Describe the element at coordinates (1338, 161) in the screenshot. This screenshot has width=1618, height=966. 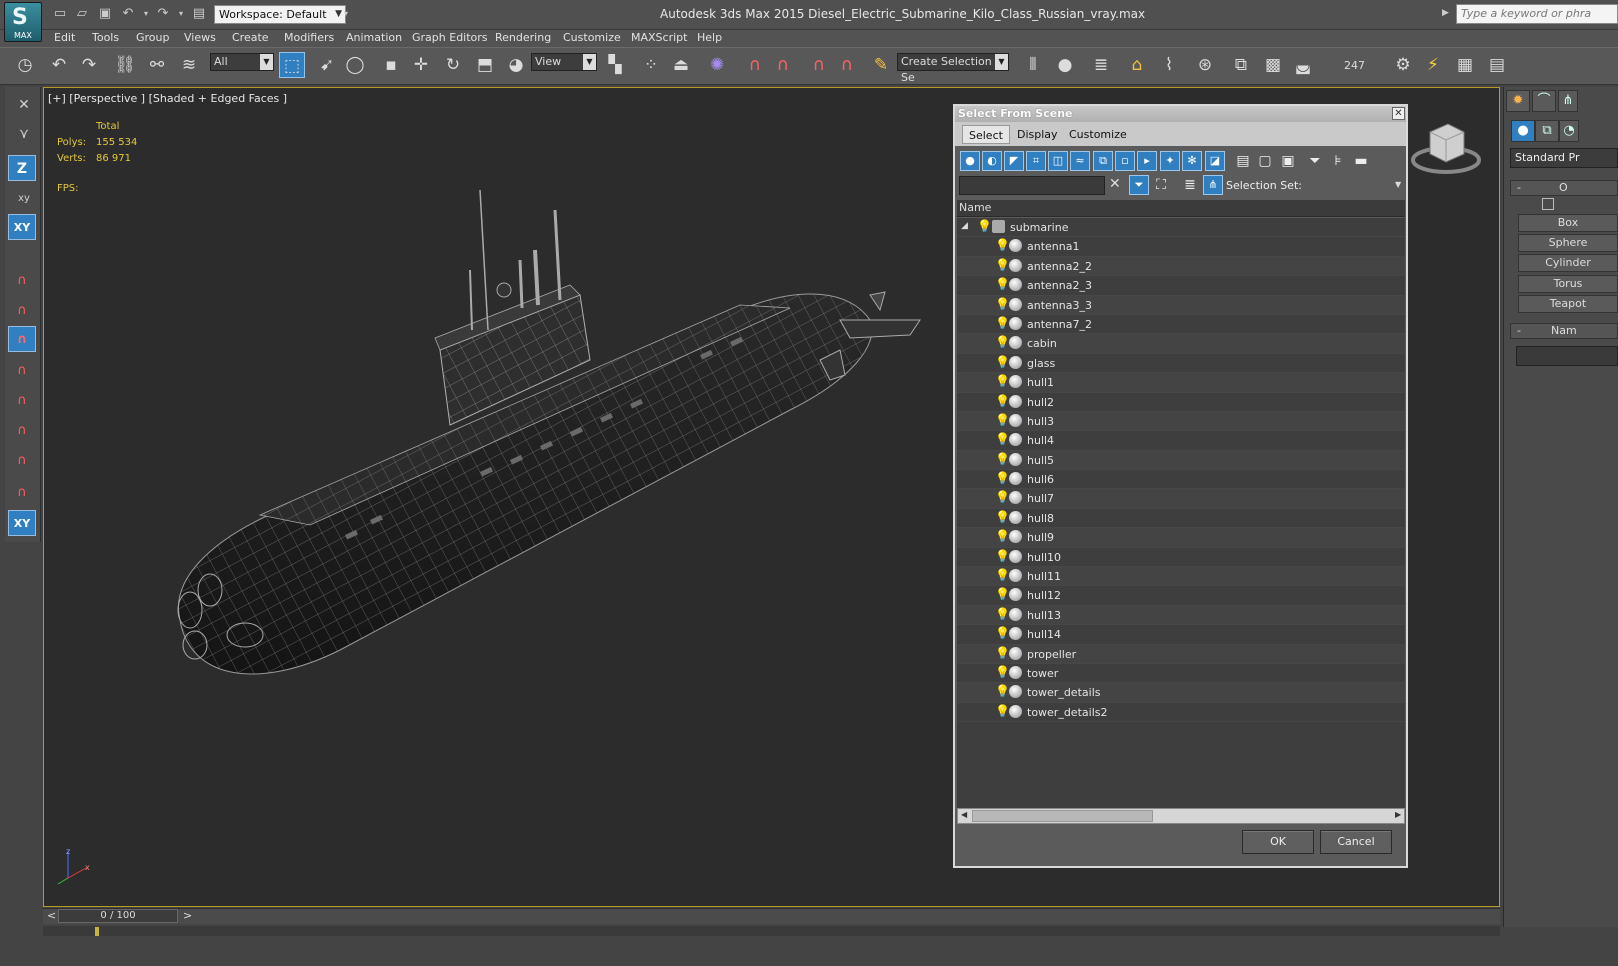
I see `hierarchy-filter-icon: ⊧` at that location.